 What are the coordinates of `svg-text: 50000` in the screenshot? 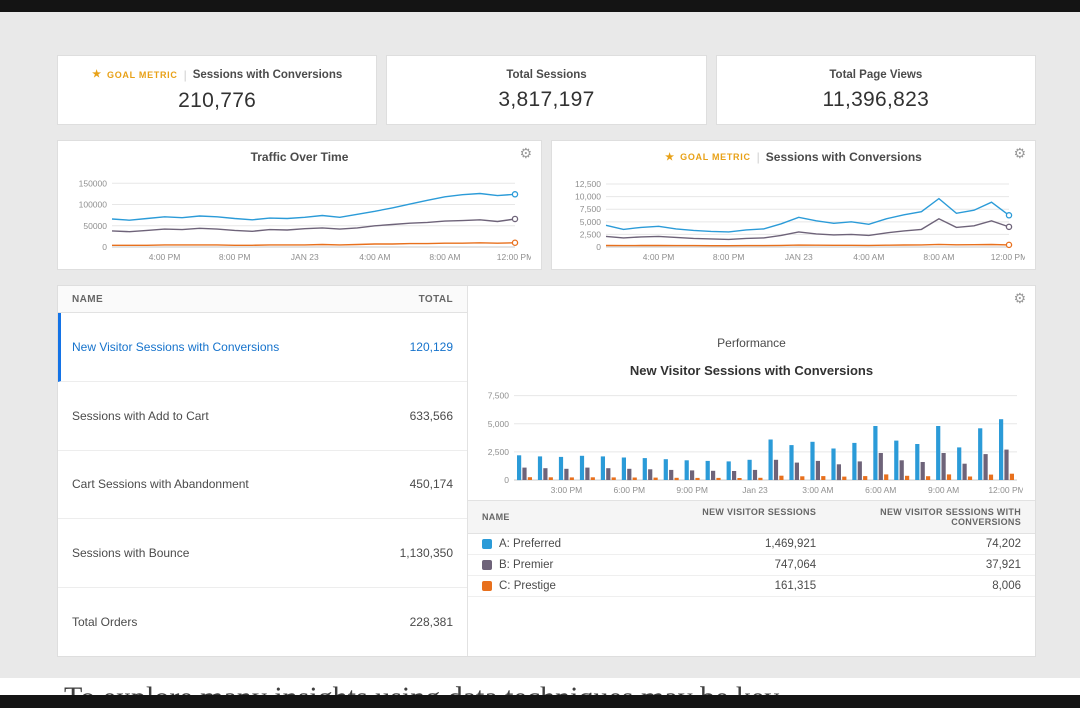 It's located at (95, 226).